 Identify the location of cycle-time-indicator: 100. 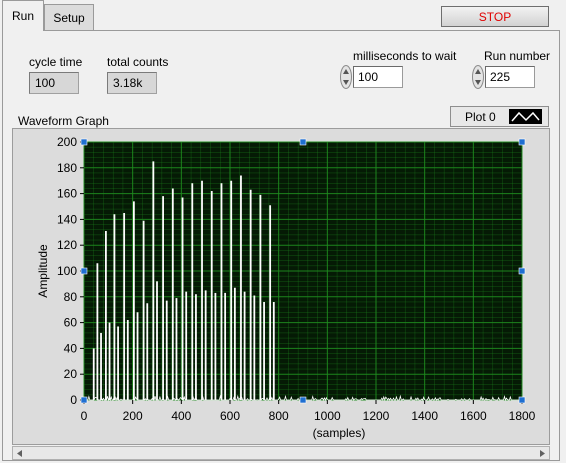
(54, 83).